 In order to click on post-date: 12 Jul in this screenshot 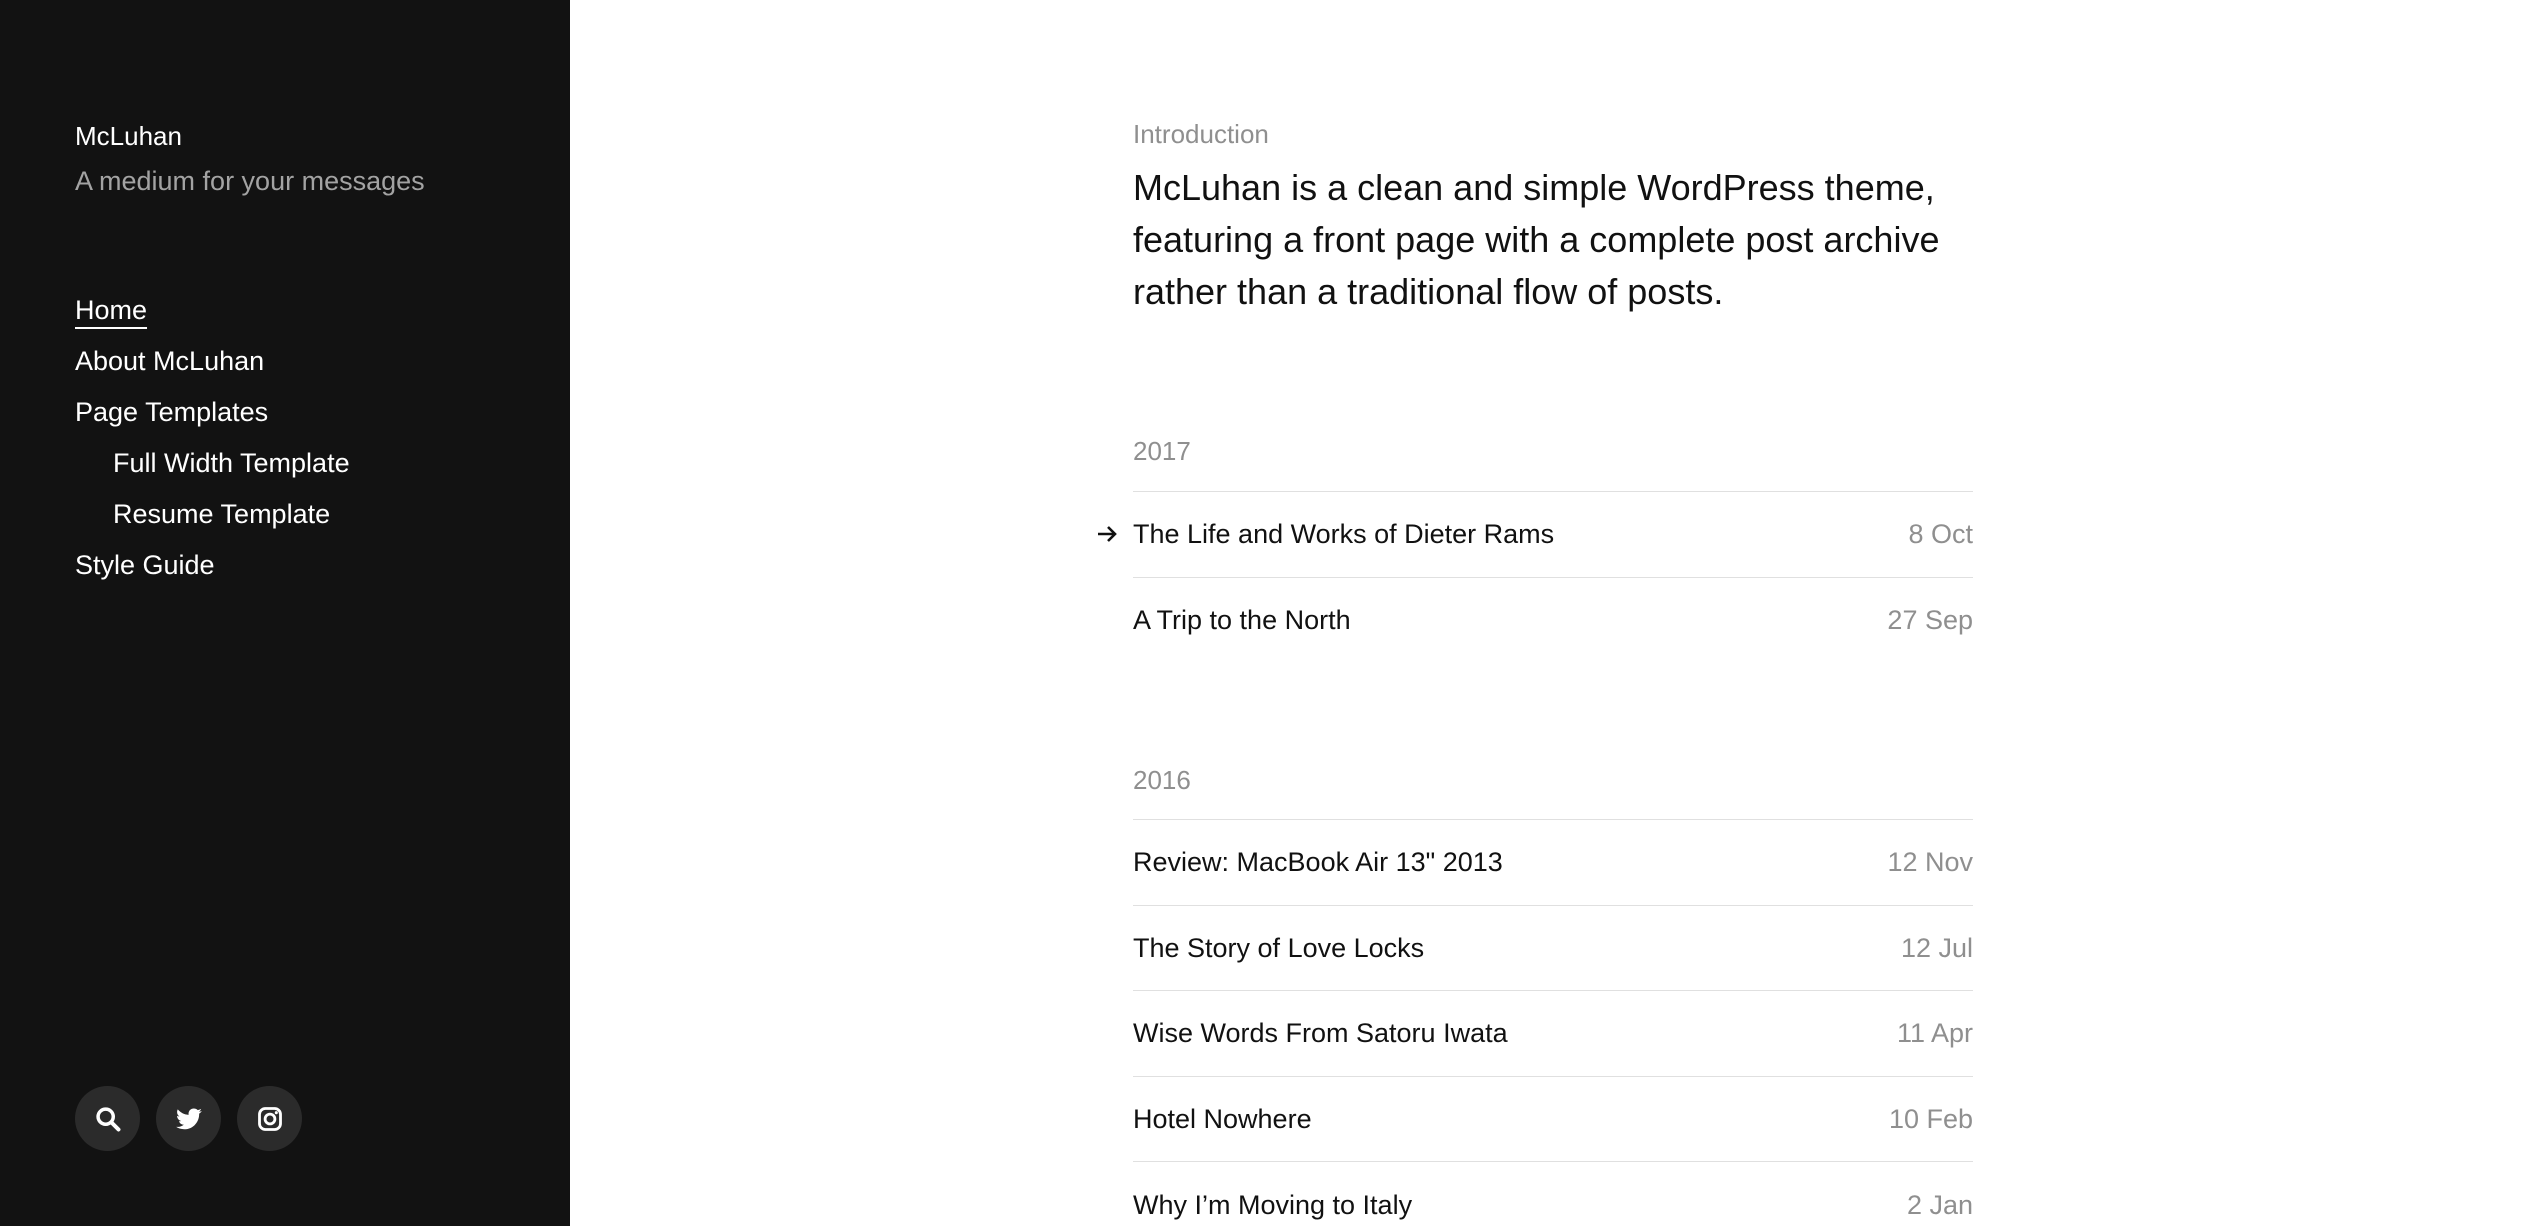, I will do `click(1936, 947)`.